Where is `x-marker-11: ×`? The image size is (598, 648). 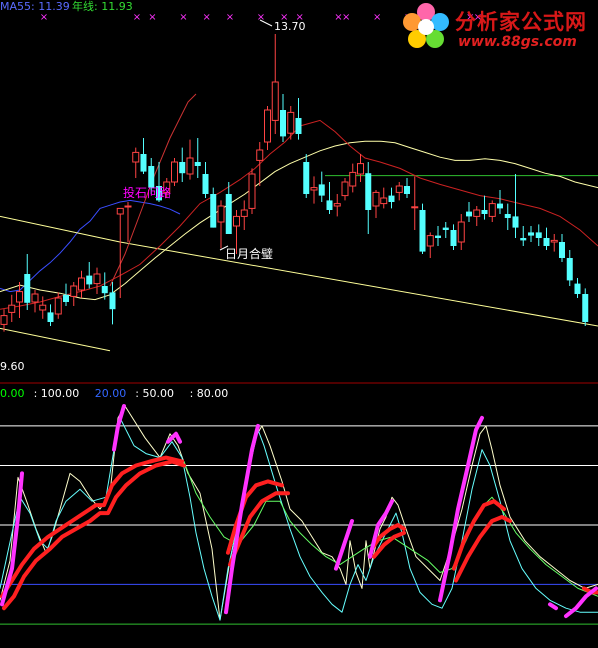
x-marker-11: × is located at coordinates (377, 17).